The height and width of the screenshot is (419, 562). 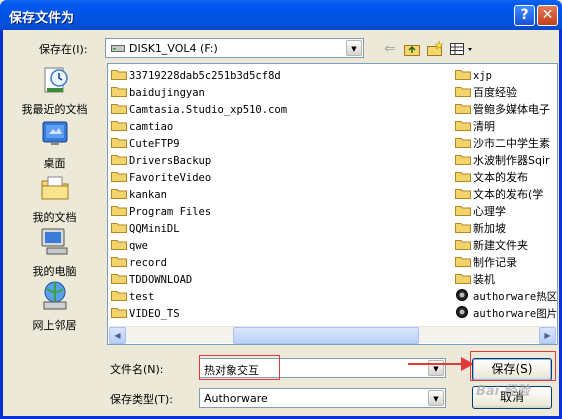 What do you see at coordinates (322, 398) in the screenshot?
I see `filetype-dropdown: Authorware ▼` at bounding box center [322, 398].